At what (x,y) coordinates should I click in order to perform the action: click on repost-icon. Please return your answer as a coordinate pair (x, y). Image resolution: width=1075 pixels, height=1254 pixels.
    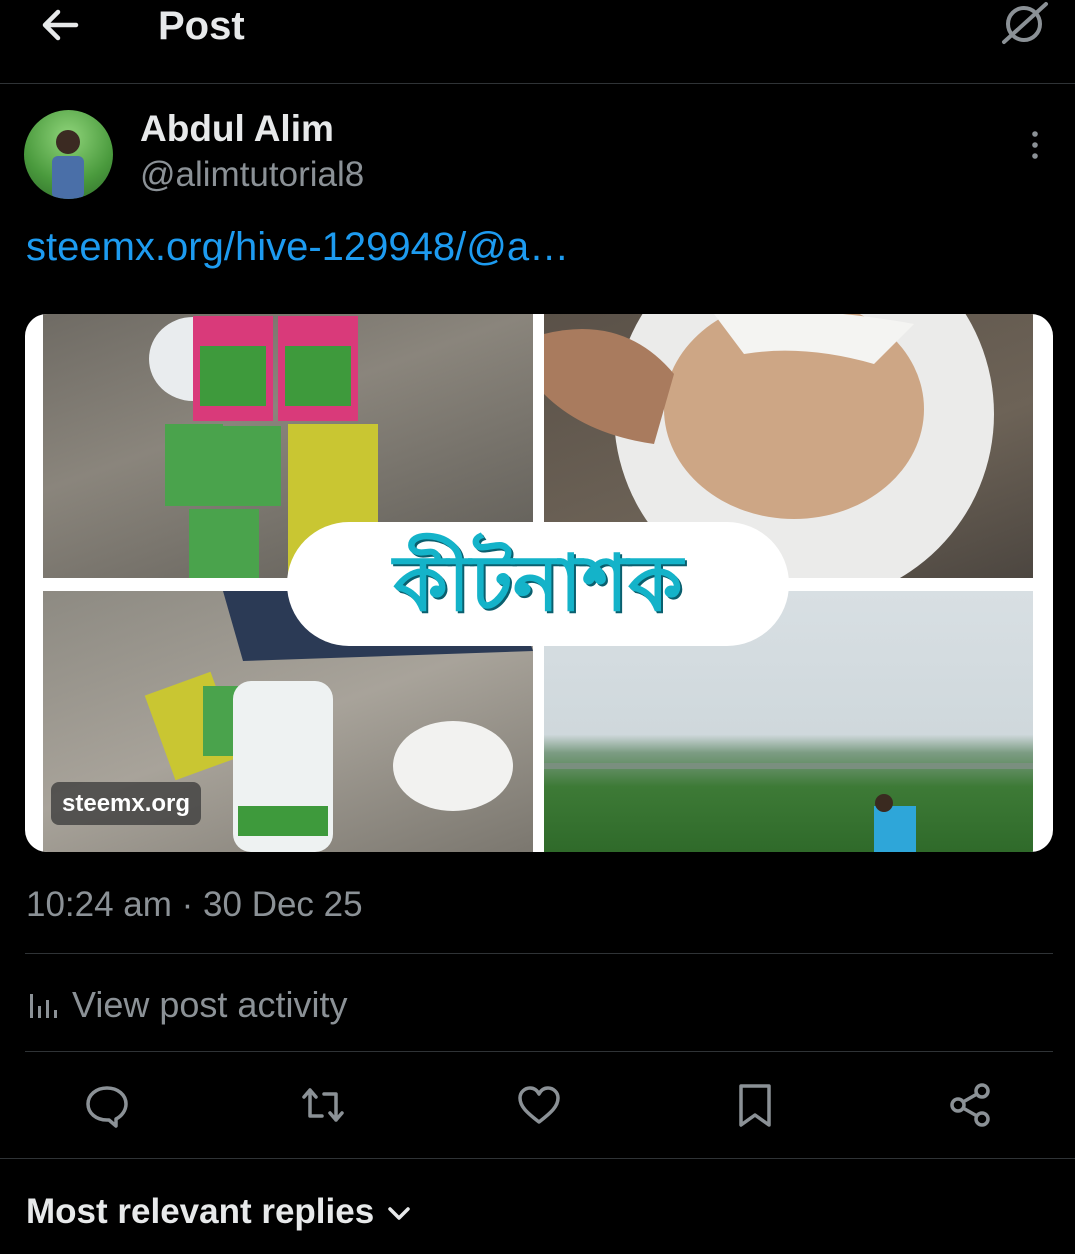
    Looking at the image, I should click on (323, 1105).